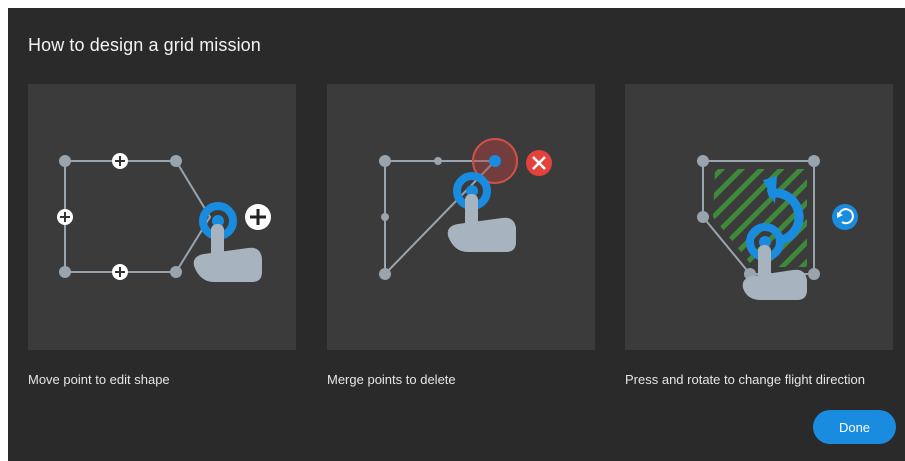 The height and width of the screenshot is (461, 905). What do you see at coordinates (99, 379) in the screenshot?
I see `caption-move-point: Move point to edit shape` at bounding box center [99, 379].